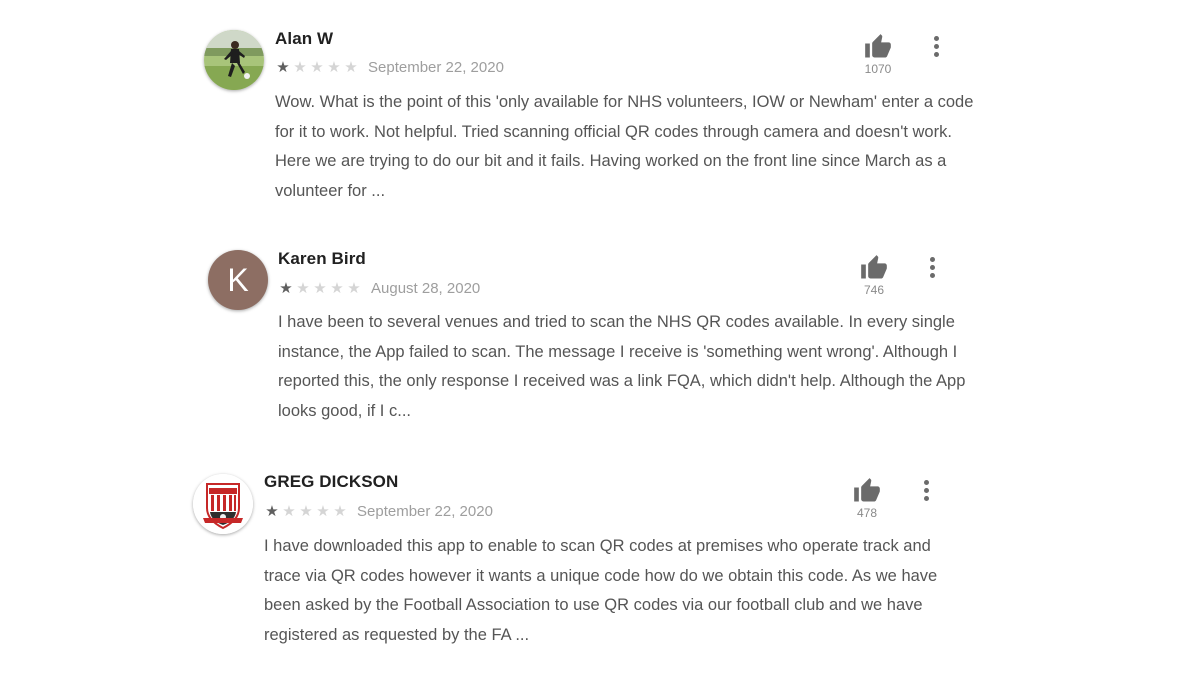  Describe the element at coordinates (878, 69) in the screenshot. I see `helpful-count: 1070` at that location.